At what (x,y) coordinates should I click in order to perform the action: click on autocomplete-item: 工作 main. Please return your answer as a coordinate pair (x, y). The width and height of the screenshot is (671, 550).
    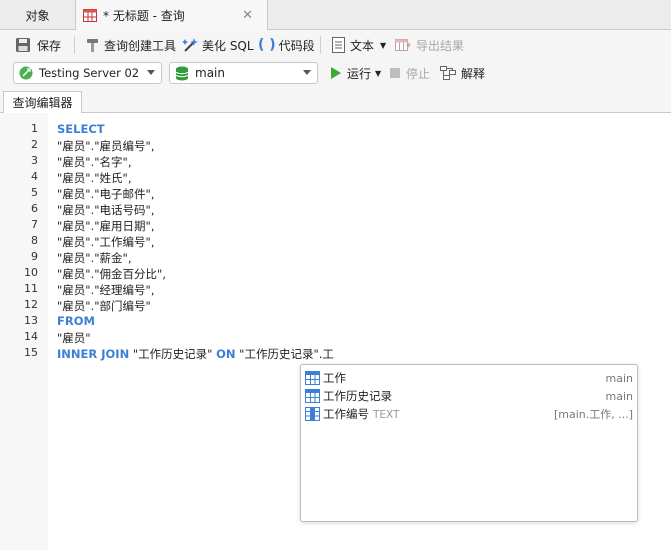
    Looking at the image, I should click on (469, 378).